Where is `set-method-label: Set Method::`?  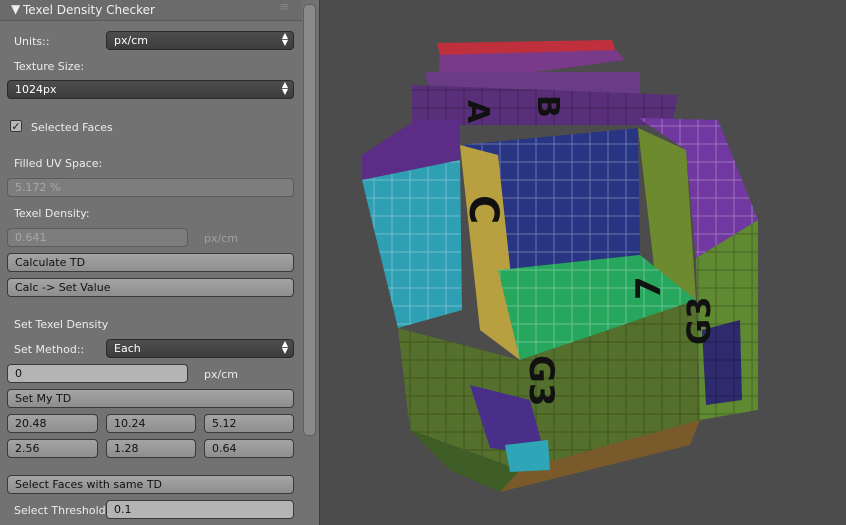 set-method-label: Set Method:: is located at coordinates (49, 349).